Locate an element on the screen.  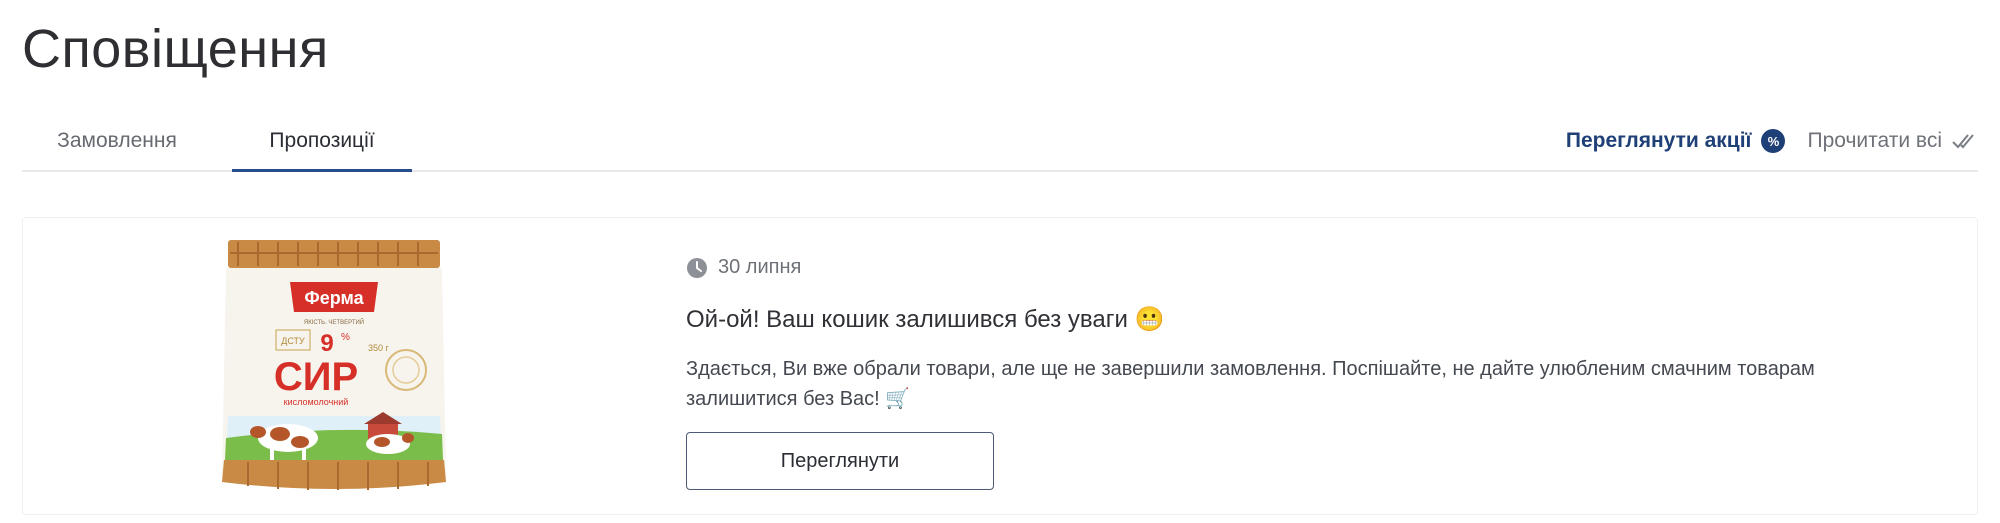
percent-badge-icon: % is located at coordinates (1773, 141).